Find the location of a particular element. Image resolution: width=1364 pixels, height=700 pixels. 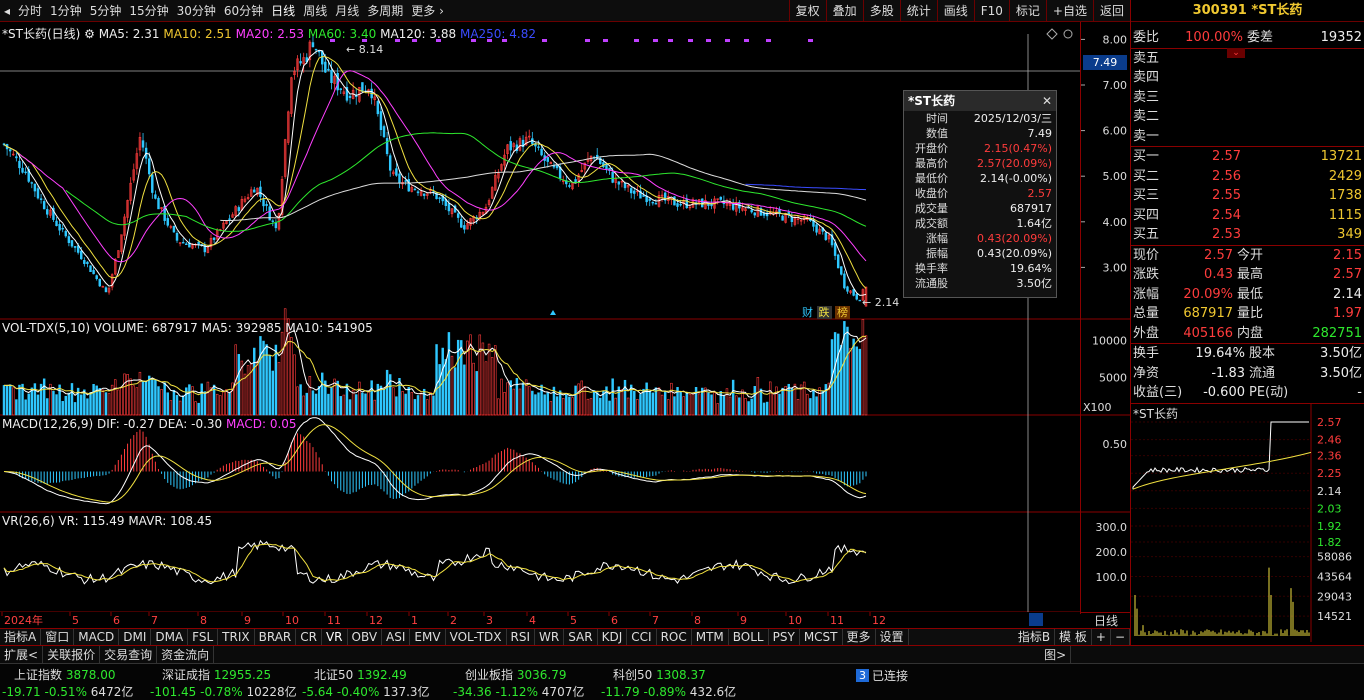

indicator-tab: MTM is located at coordinates (710, 637).